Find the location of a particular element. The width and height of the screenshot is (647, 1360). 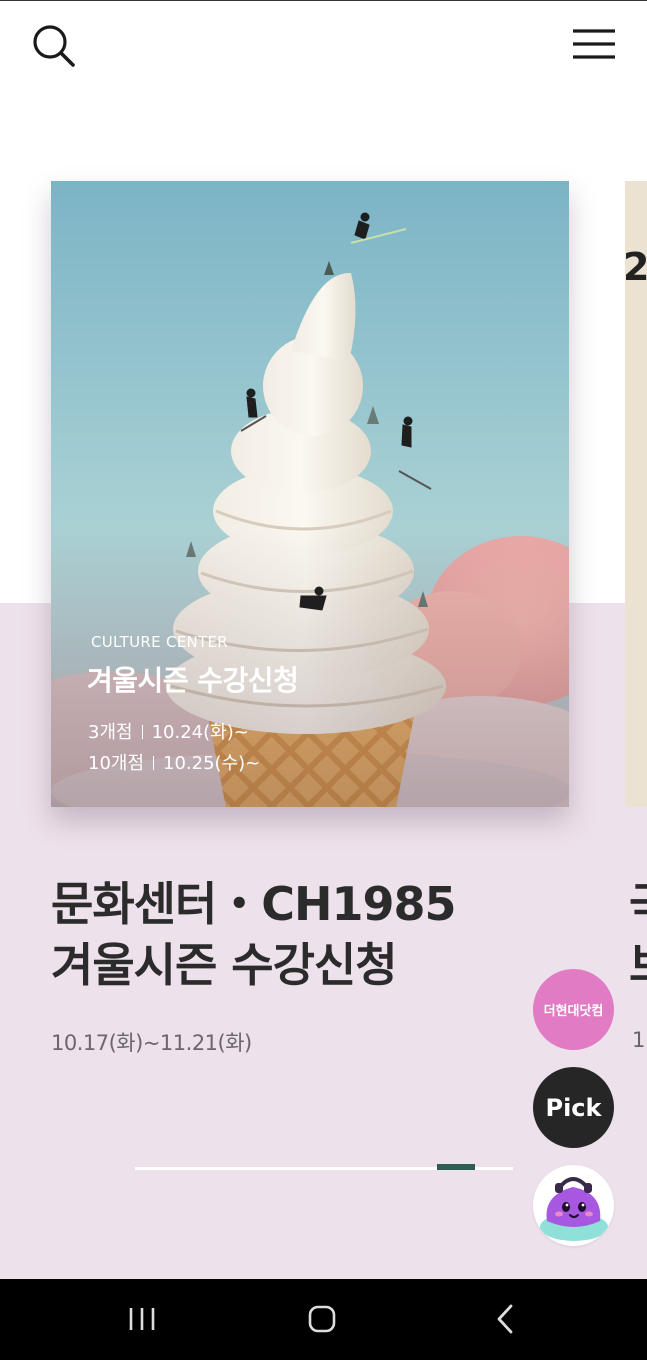

thehyundai-shortcut-button: 더현대닷컴 is located at coordinates (573, 1009).